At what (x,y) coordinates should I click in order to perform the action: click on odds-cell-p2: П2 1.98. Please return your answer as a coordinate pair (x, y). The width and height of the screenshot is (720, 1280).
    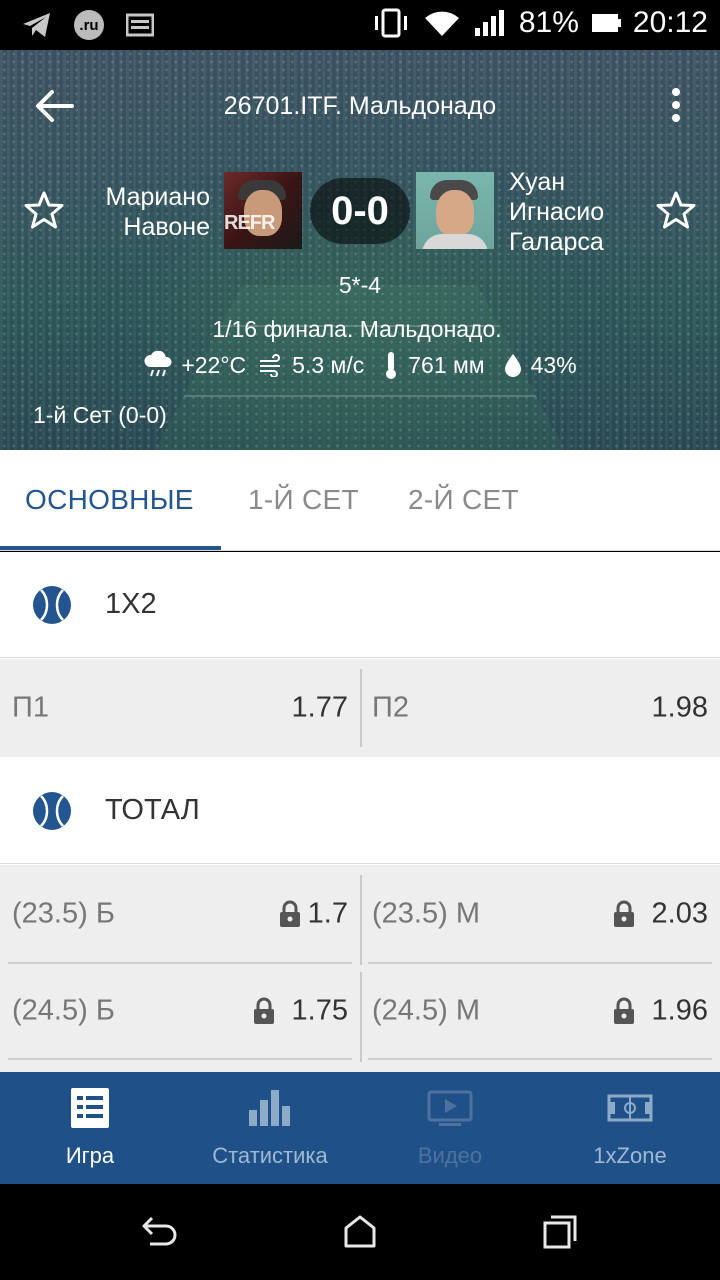
    Looking at the image, I should click on (540, 708).